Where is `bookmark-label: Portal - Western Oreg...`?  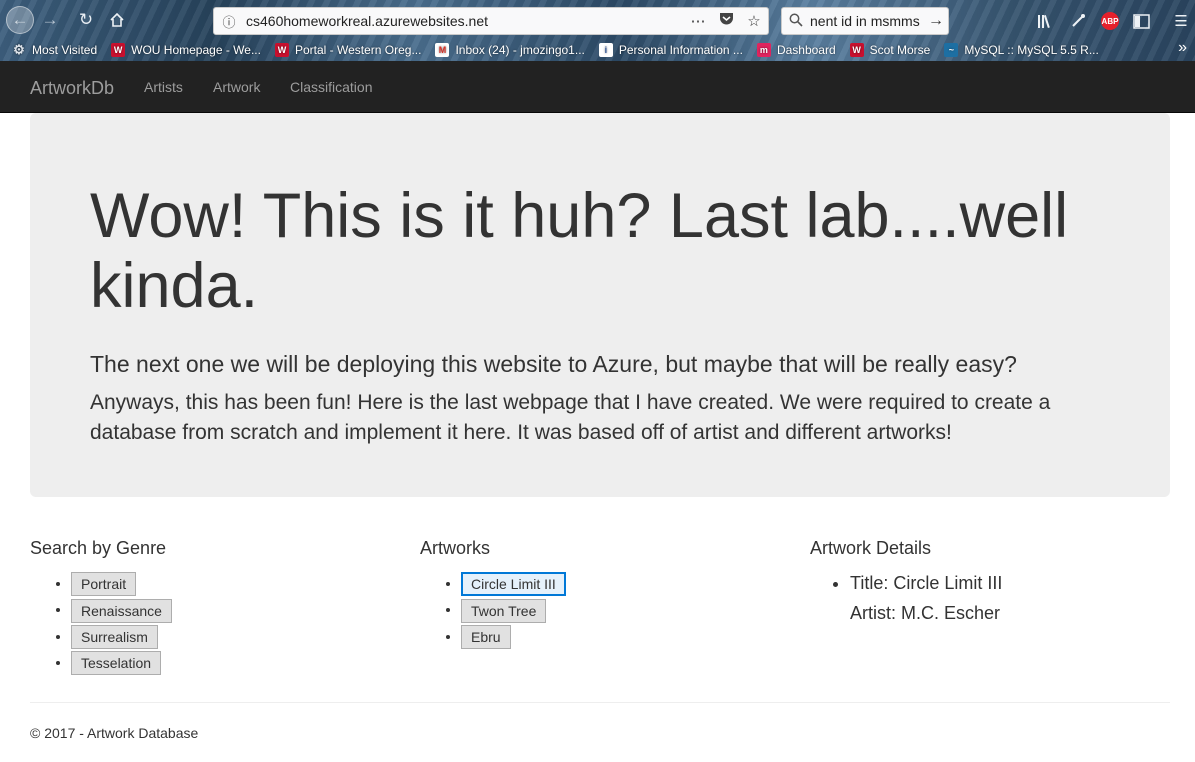
bookmark-label: Portal - Western Oreg... is located at coordinates (358, 50).